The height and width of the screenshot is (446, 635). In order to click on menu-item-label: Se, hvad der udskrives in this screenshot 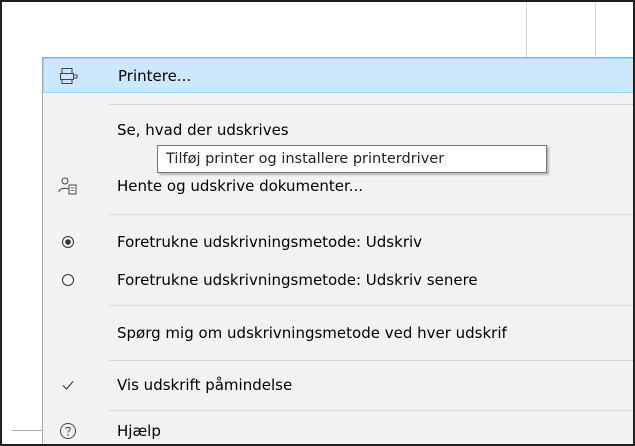, I will do `click(203, 130)`.